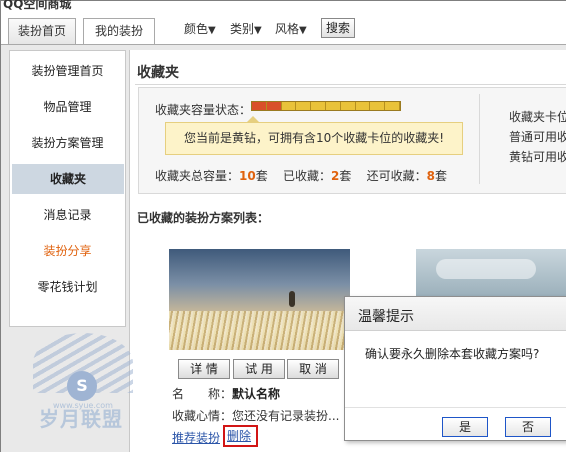 This screenshot has height=452, width=566. I want to click on style-filter-label: 风格, so click(287, 29).